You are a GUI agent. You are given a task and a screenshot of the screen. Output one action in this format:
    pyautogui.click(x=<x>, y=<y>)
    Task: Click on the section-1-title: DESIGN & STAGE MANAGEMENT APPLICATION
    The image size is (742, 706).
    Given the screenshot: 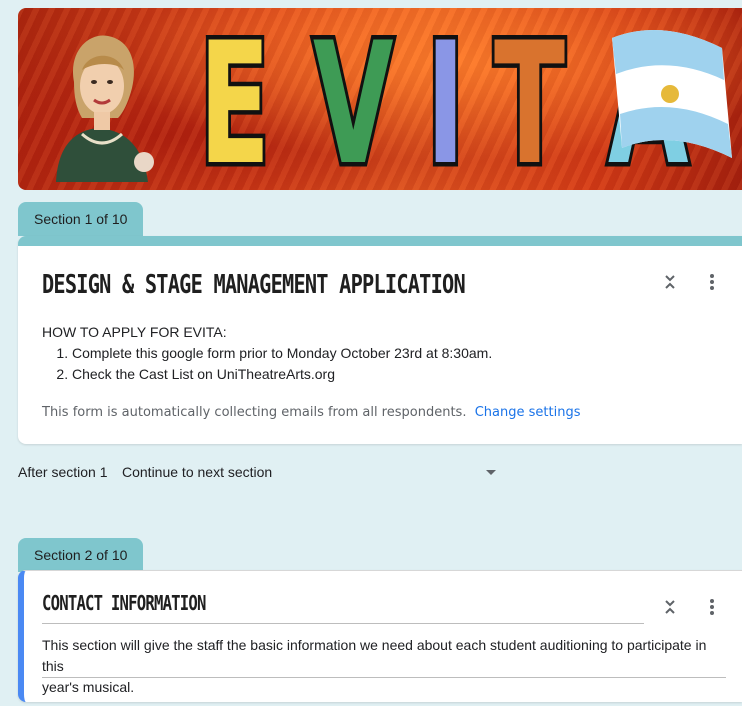 What is the action you would take?
    pyautogui.click(x=254, y=285)
    